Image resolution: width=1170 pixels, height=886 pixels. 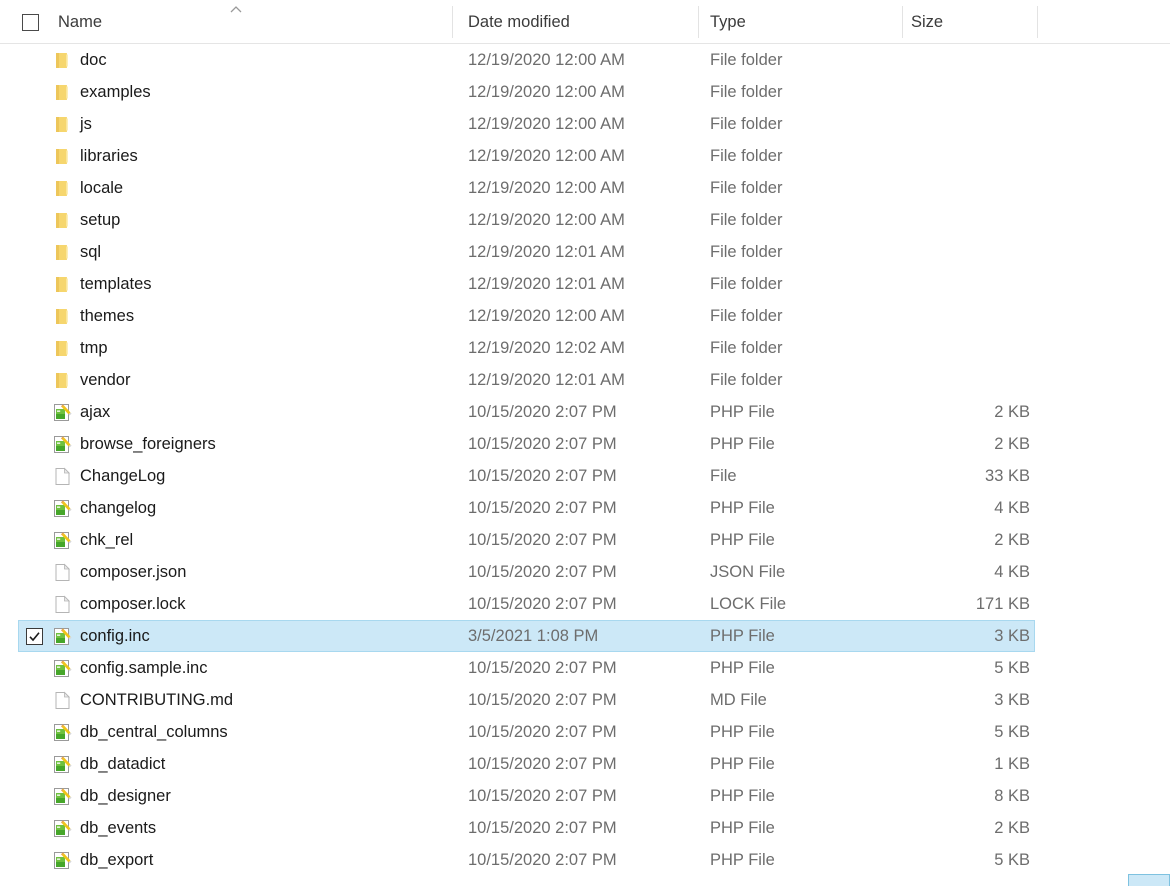 I want to click on table-row: vendor 12/19/2020 12:01 AM File folder, so click(x=585, y=380).